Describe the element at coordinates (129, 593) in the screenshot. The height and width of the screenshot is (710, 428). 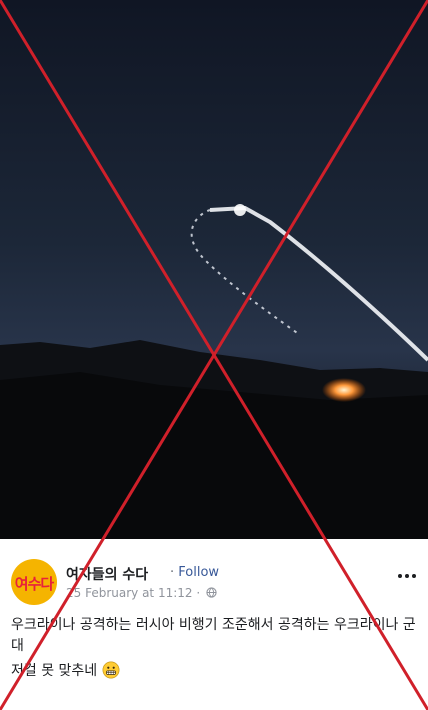
I see `post-timestamp: 25 February at 11:12` at that location.